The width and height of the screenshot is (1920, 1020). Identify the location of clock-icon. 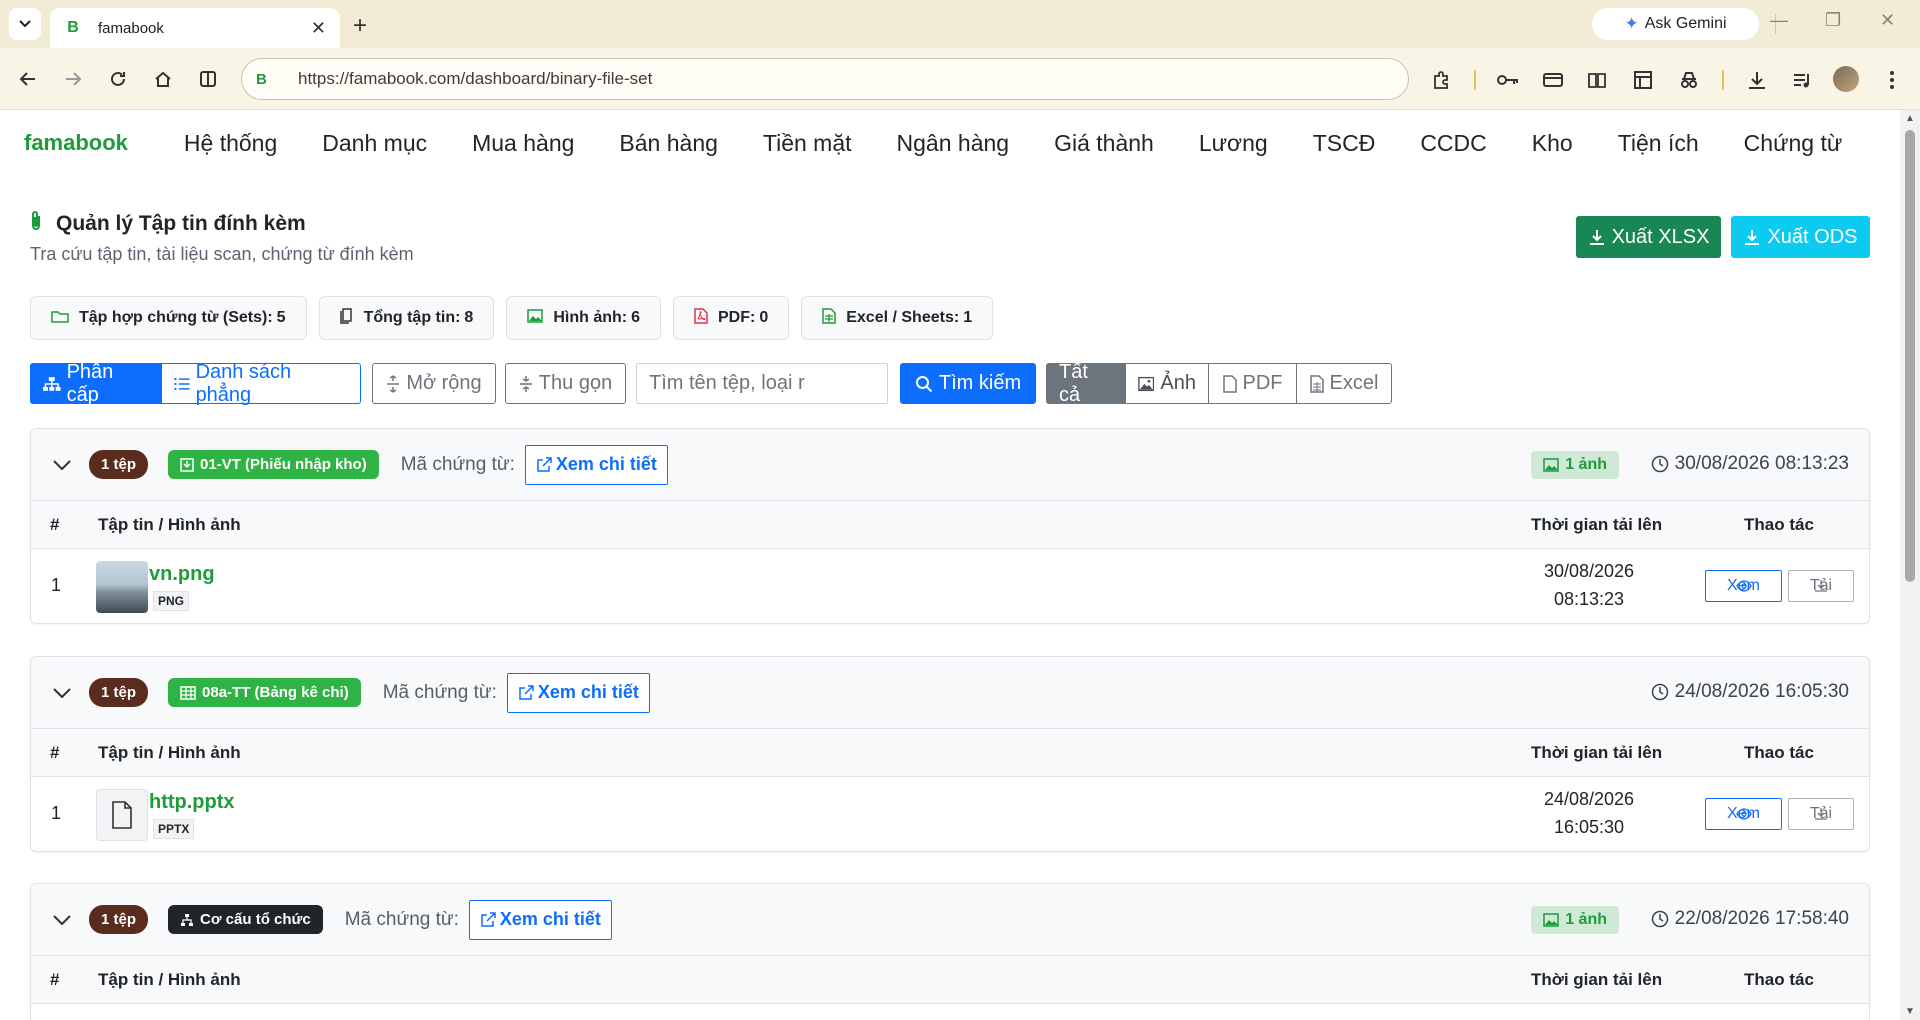
(1659, 919).